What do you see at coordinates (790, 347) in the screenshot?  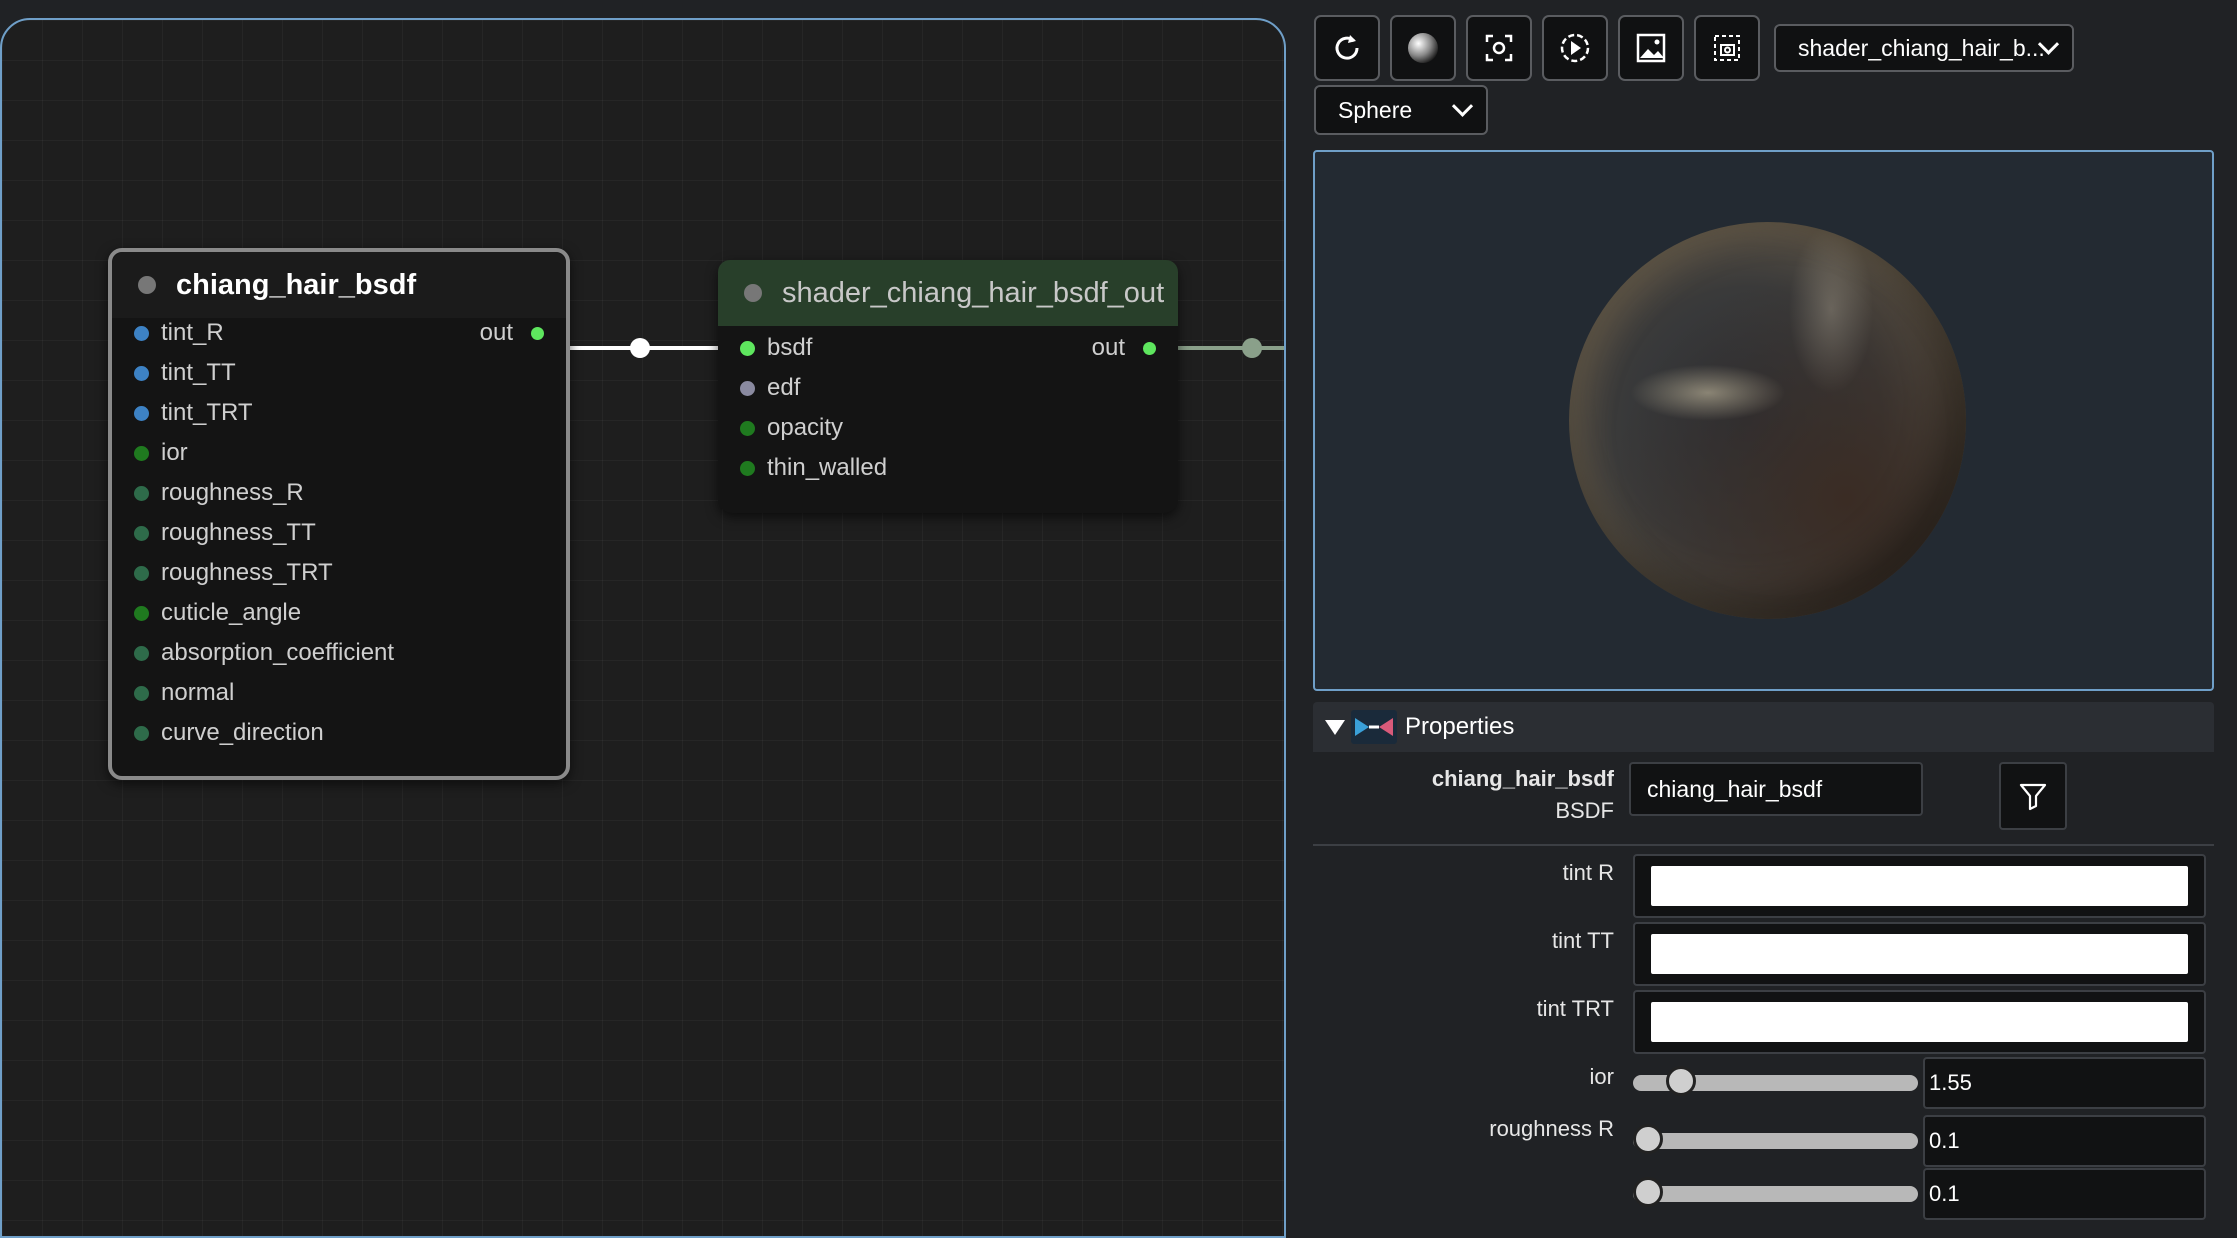 I see `input-port-label: bsdf` at bounding box center [790, 347].